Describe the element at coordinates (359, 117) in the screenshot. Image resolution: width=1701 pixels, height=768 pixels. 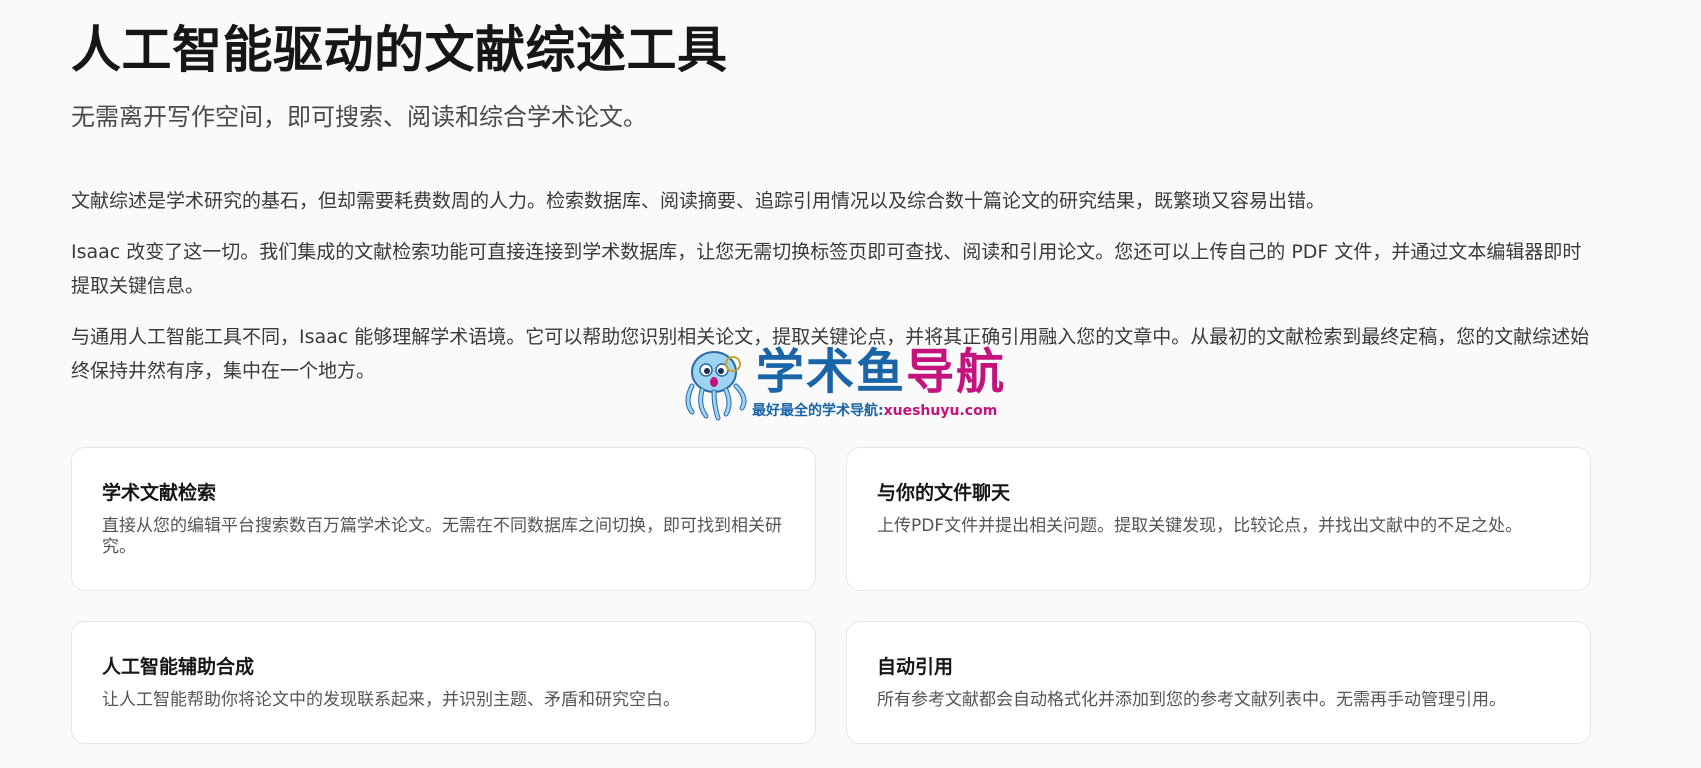
I see `page-subtitle: 无需离开写作空间，即可搜索、阅读和综合学术论文。` at that location.